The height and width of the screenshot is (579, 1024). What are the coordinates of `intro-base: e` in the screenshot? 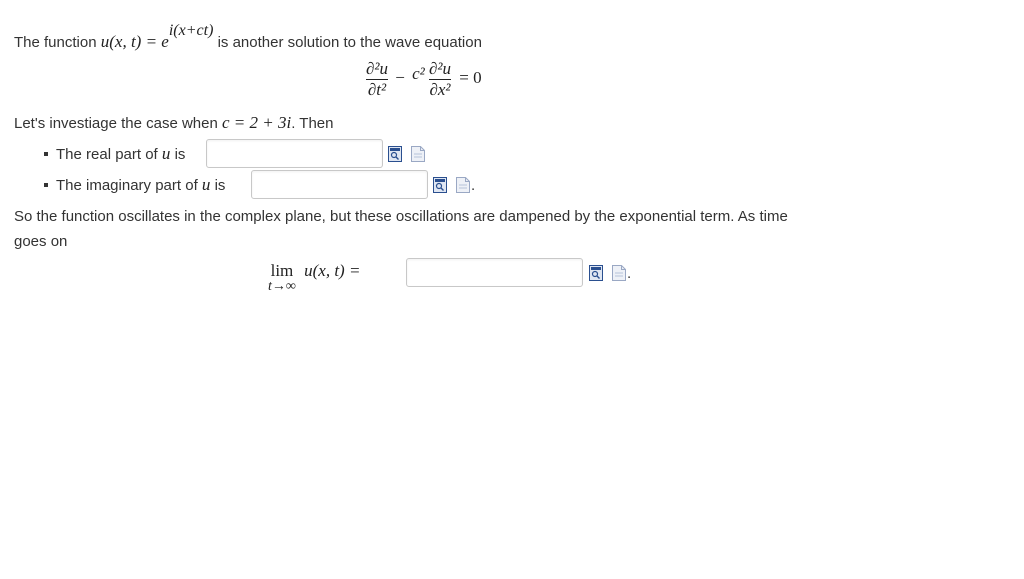 It's located at (165, 41).